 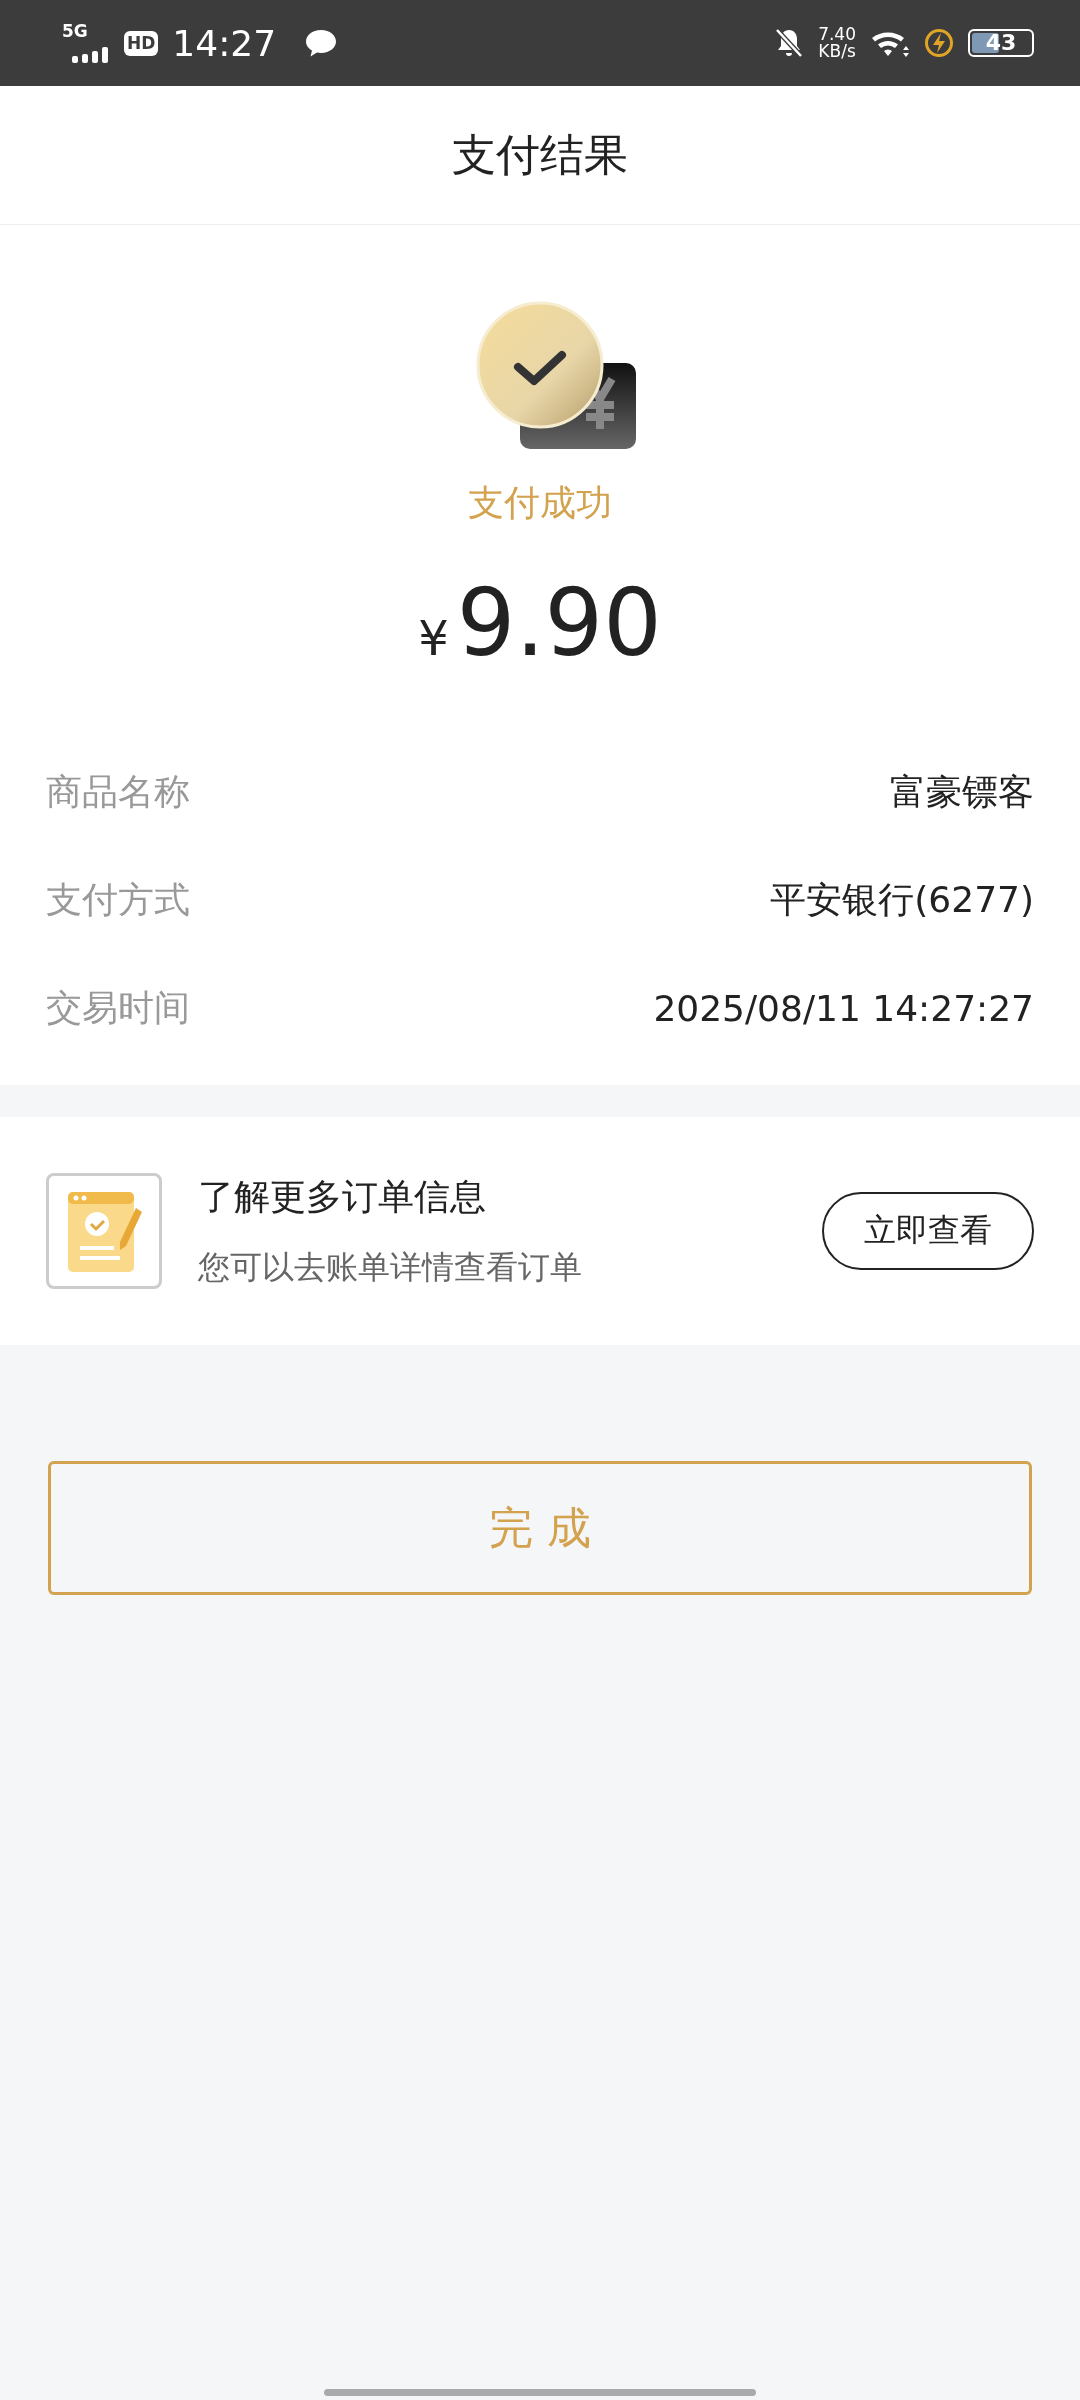 I want to click on hd-badge: HD, so click(x=141, y=43).